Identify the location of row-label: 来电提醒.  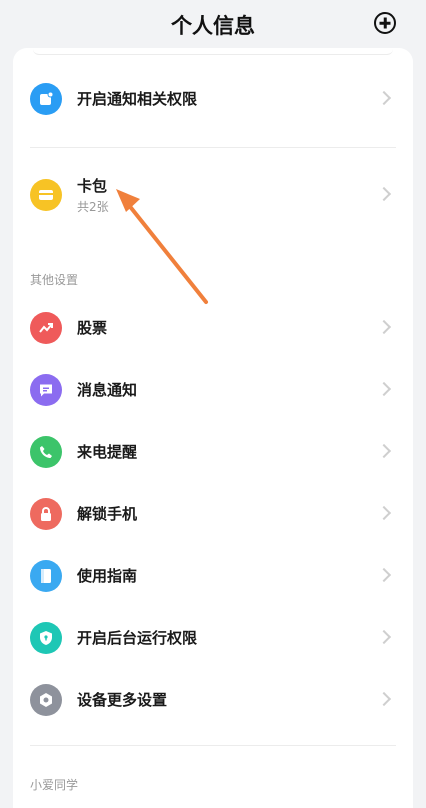
(107, 452).